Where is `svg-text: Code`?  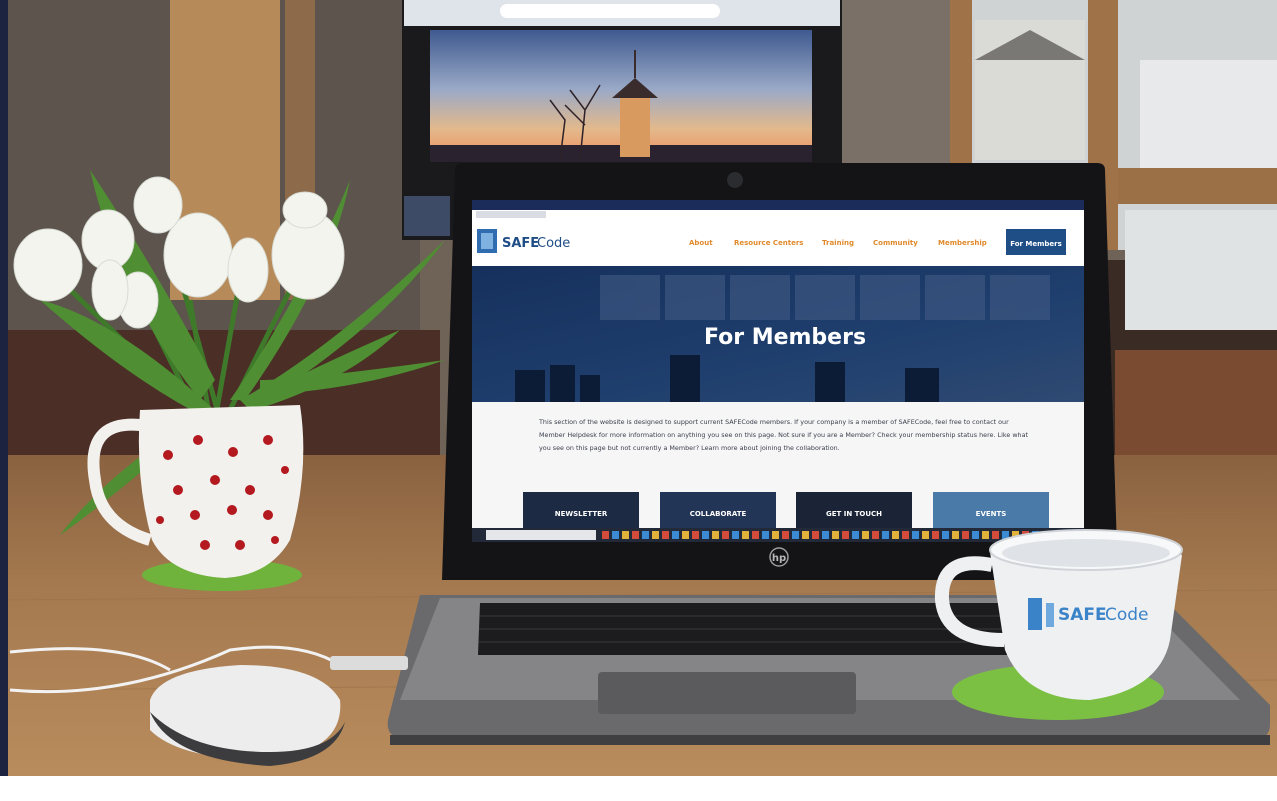 svg-text: Code is located at coordinates (1127, 615).